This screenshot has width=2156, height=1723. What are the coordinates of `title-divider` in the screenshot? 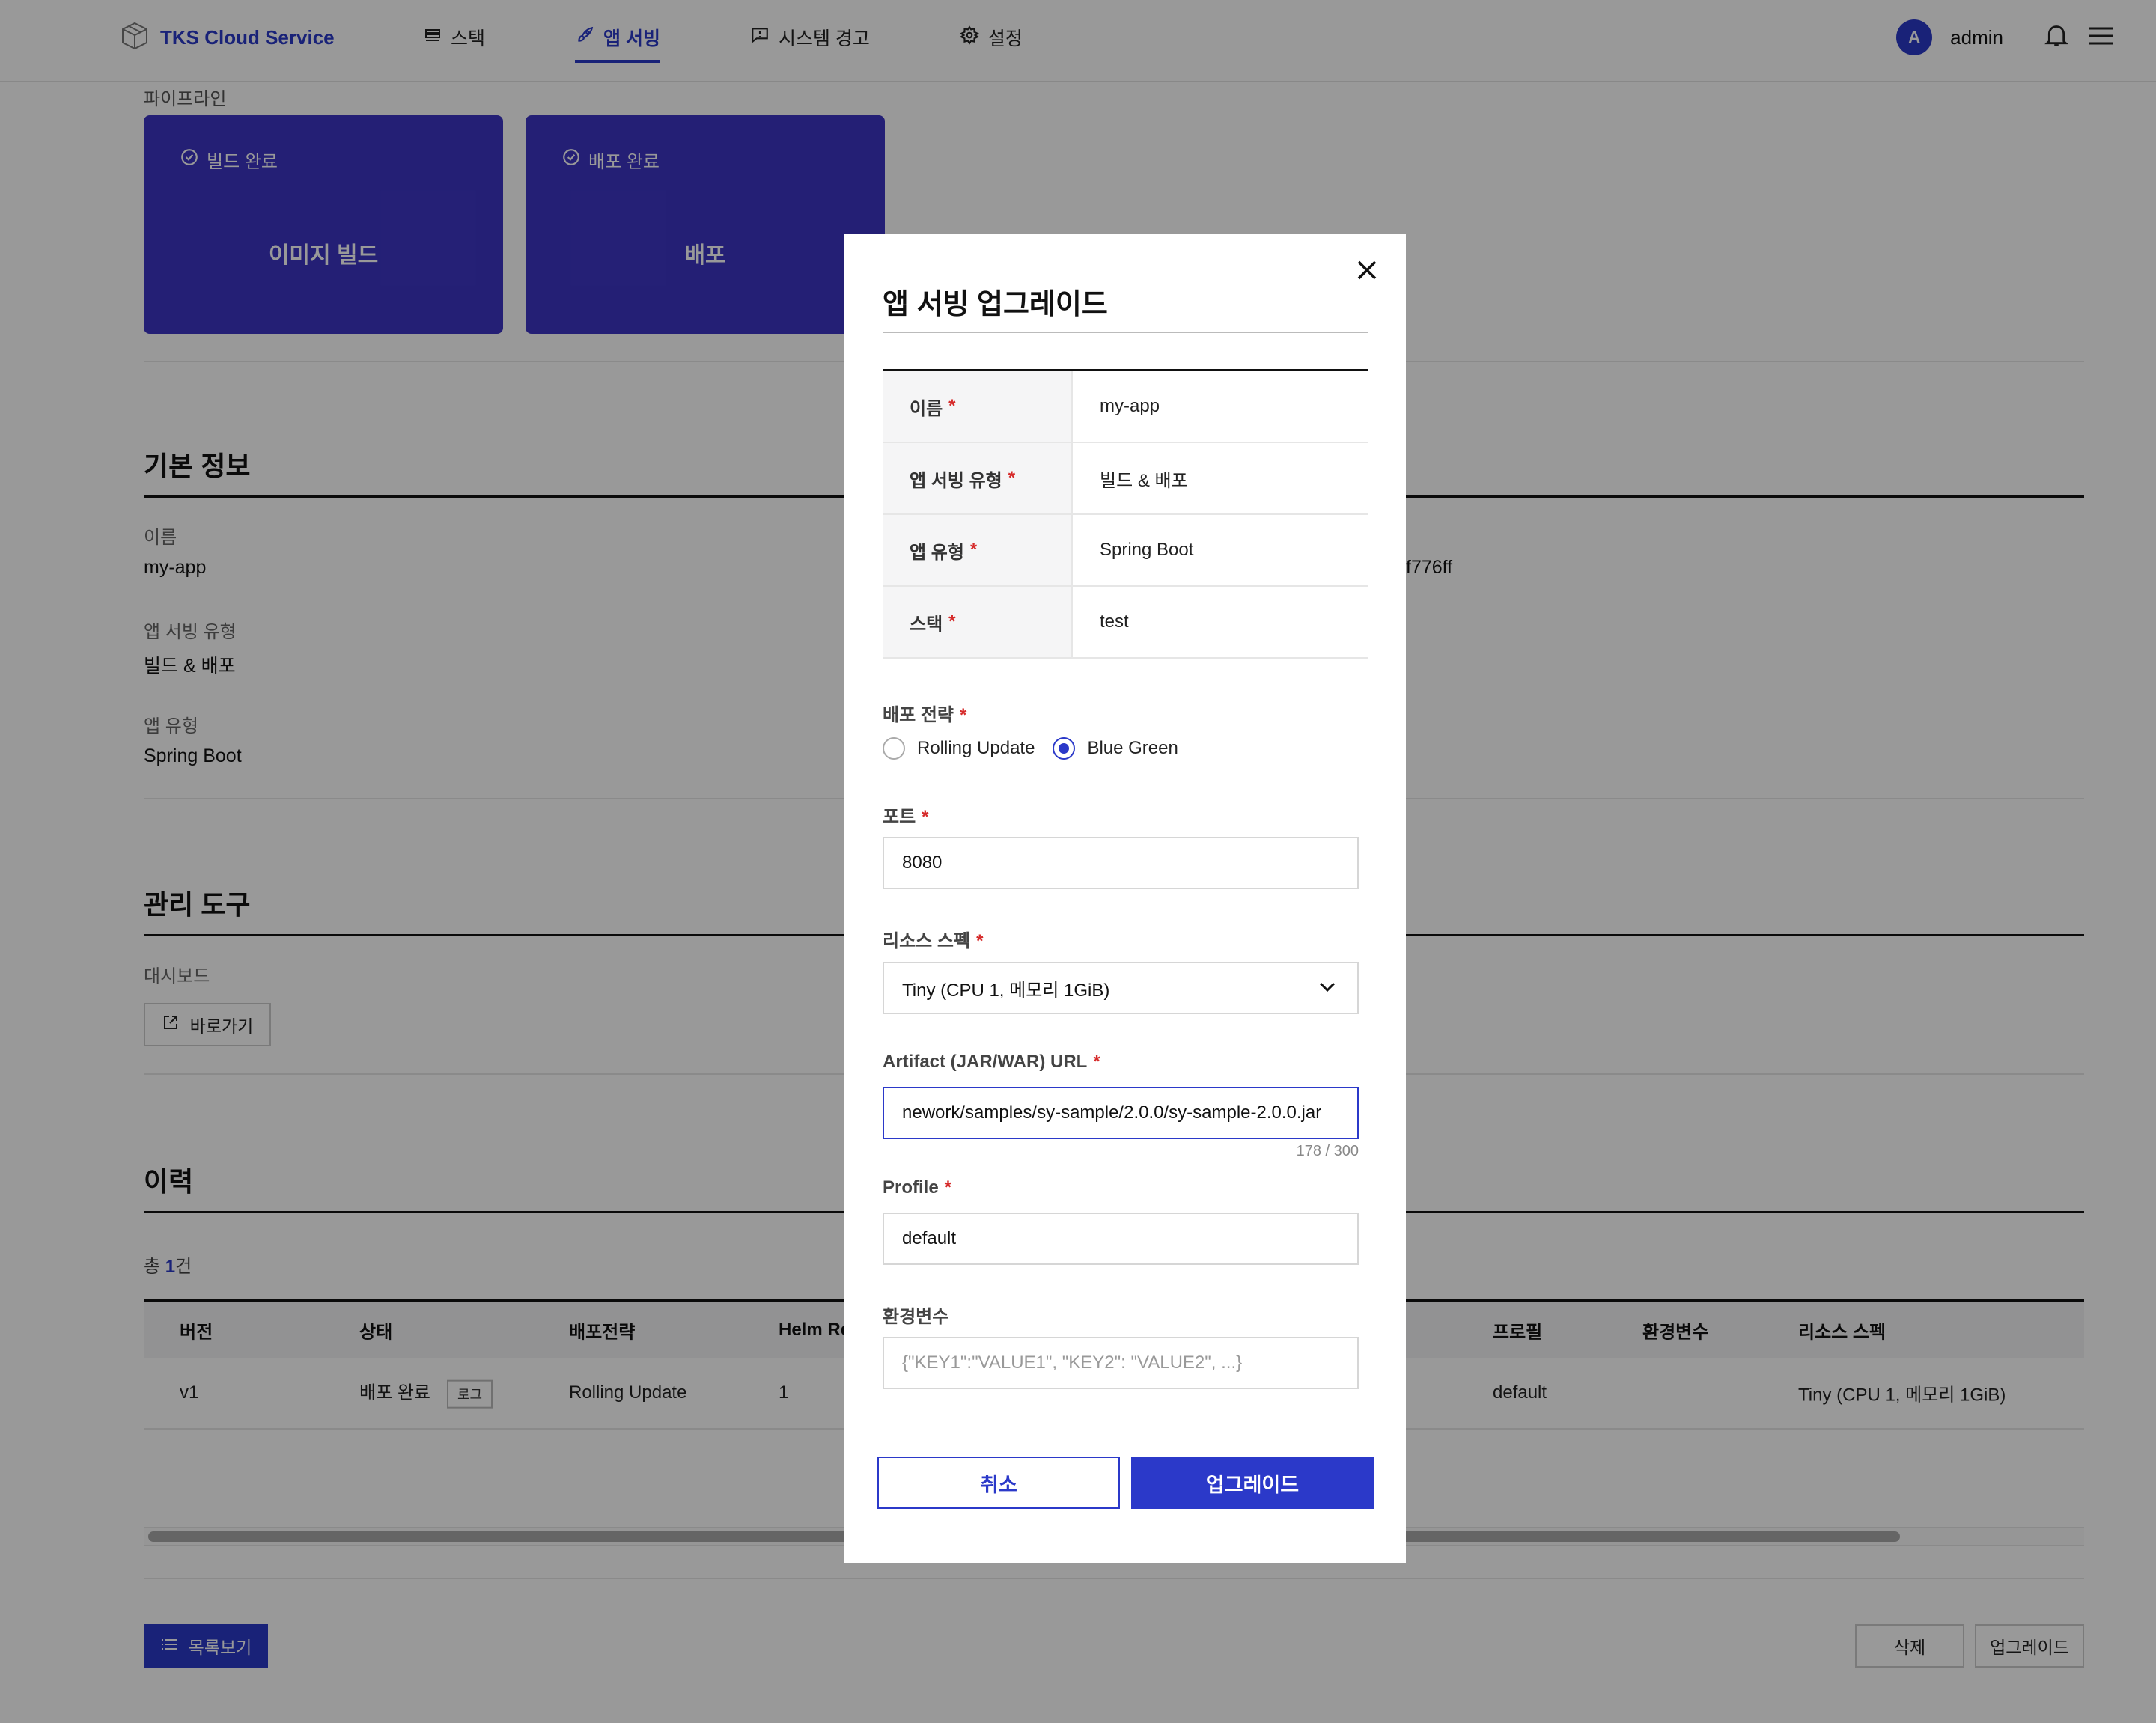 It's located at (1125, 333).